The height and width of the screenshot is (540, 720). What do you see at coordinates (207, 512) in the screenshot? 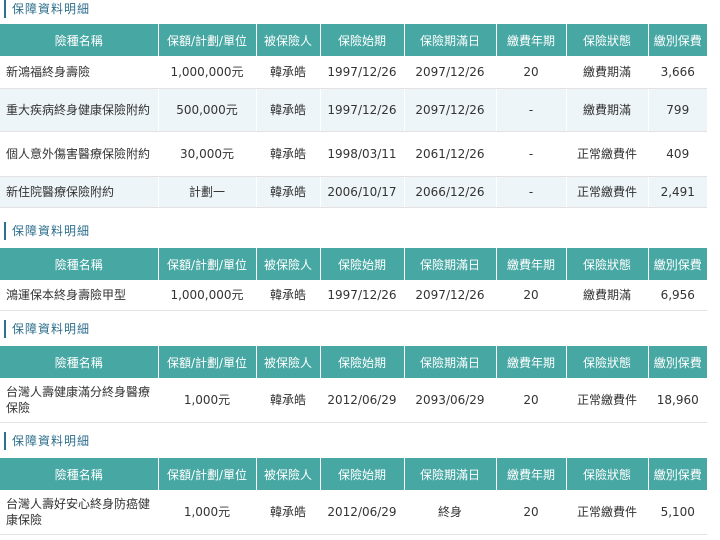
I see `amount-cell: 1,000元` at bounding box center [207, 512].